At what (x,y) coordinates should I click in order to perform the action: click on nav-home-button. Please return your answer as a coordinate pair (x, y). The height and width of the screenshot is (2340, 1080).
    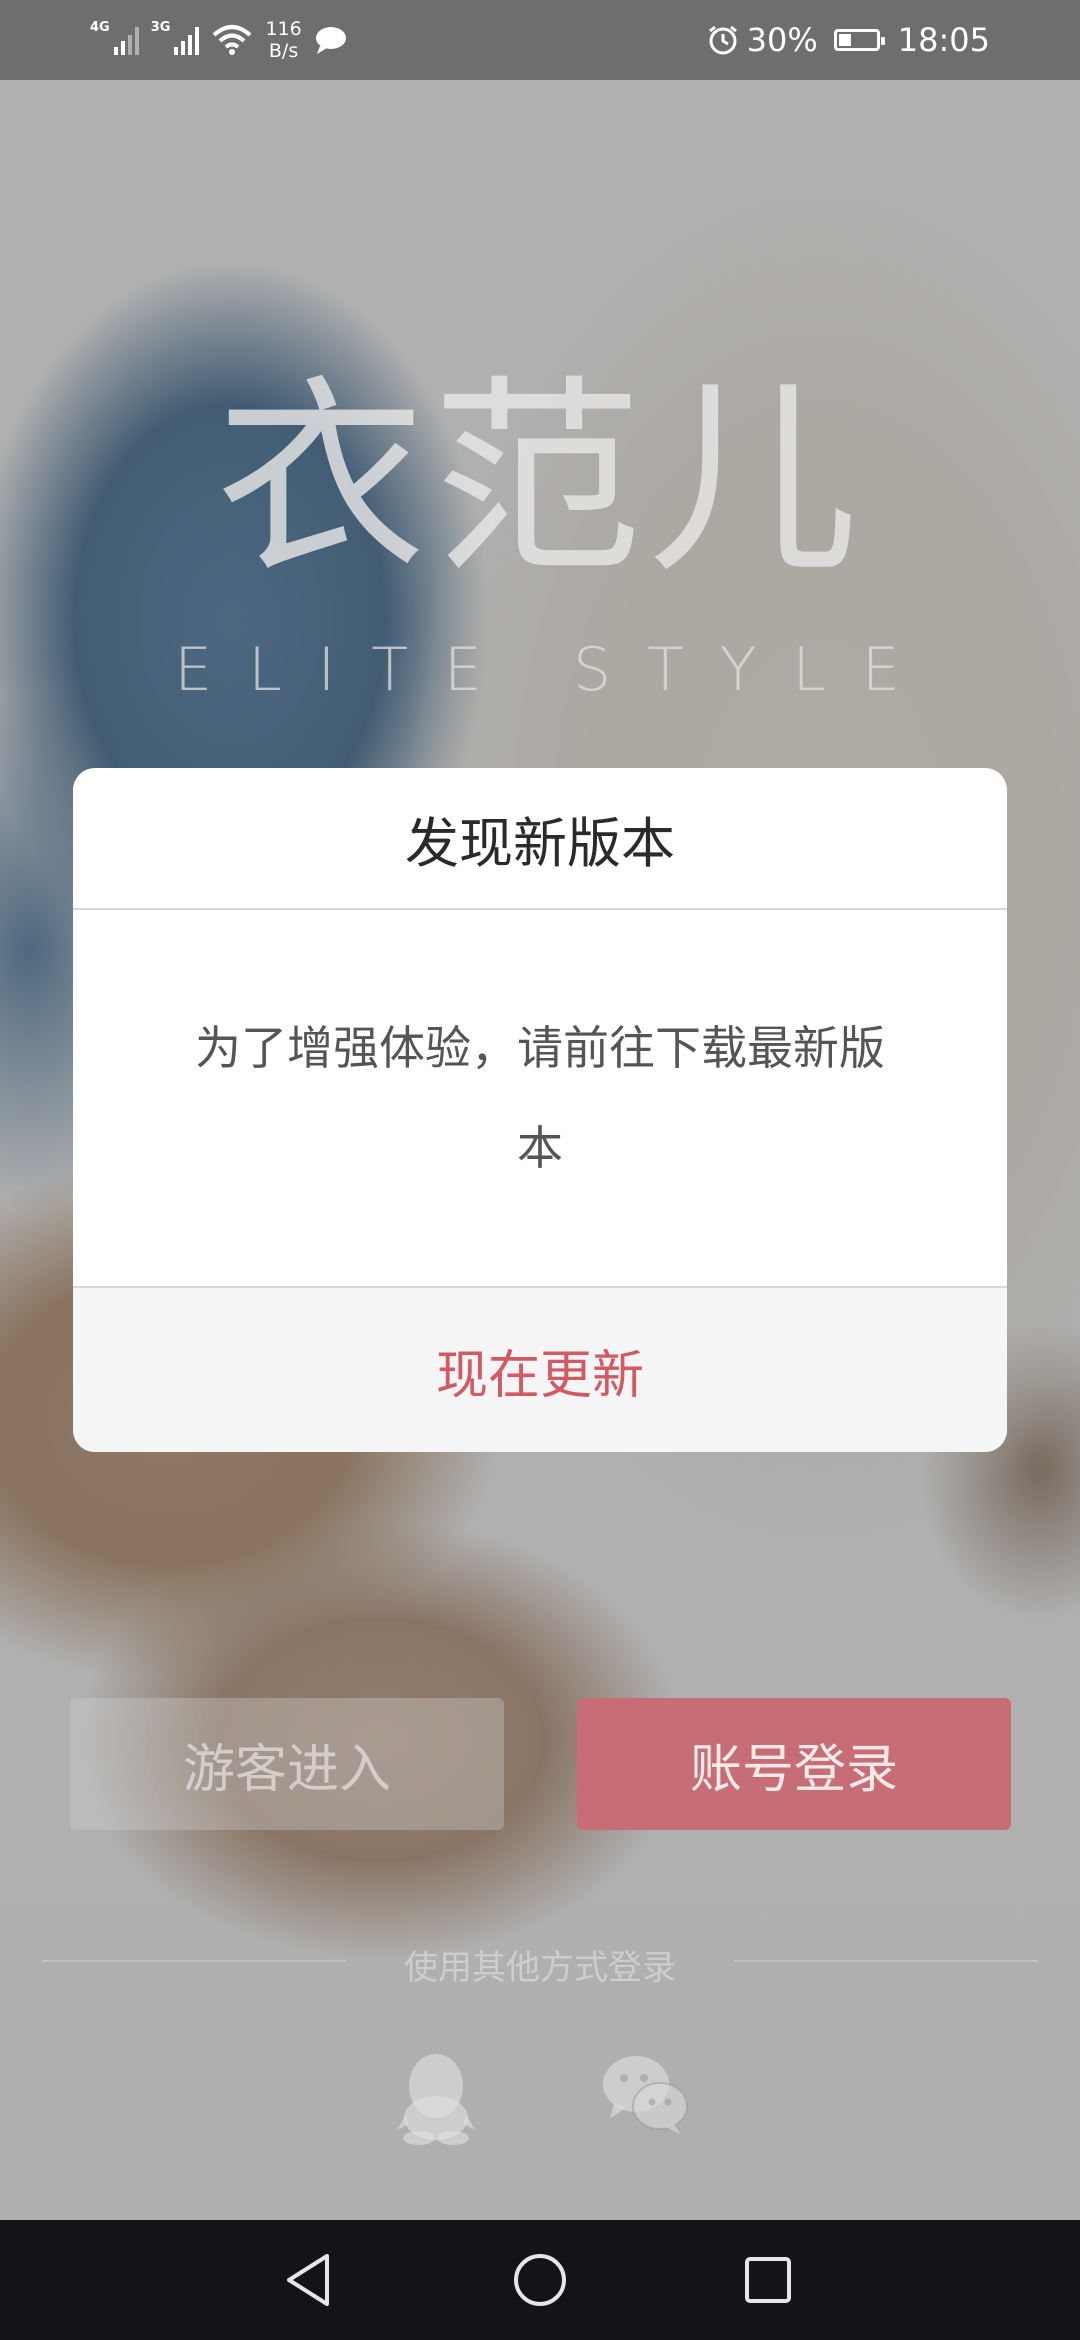
    Looking at the image, I should click on (540, 2280).